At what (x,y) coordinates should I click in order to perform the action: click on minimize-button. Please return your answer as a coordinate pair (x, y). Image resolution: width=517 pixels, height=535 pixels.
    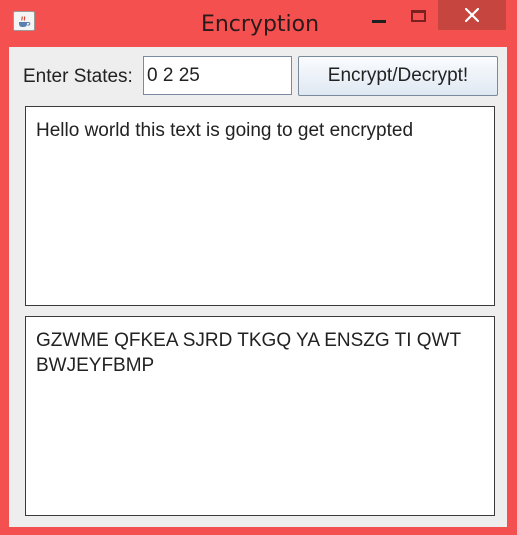
    Looking at the image, I should click on (379, 16).